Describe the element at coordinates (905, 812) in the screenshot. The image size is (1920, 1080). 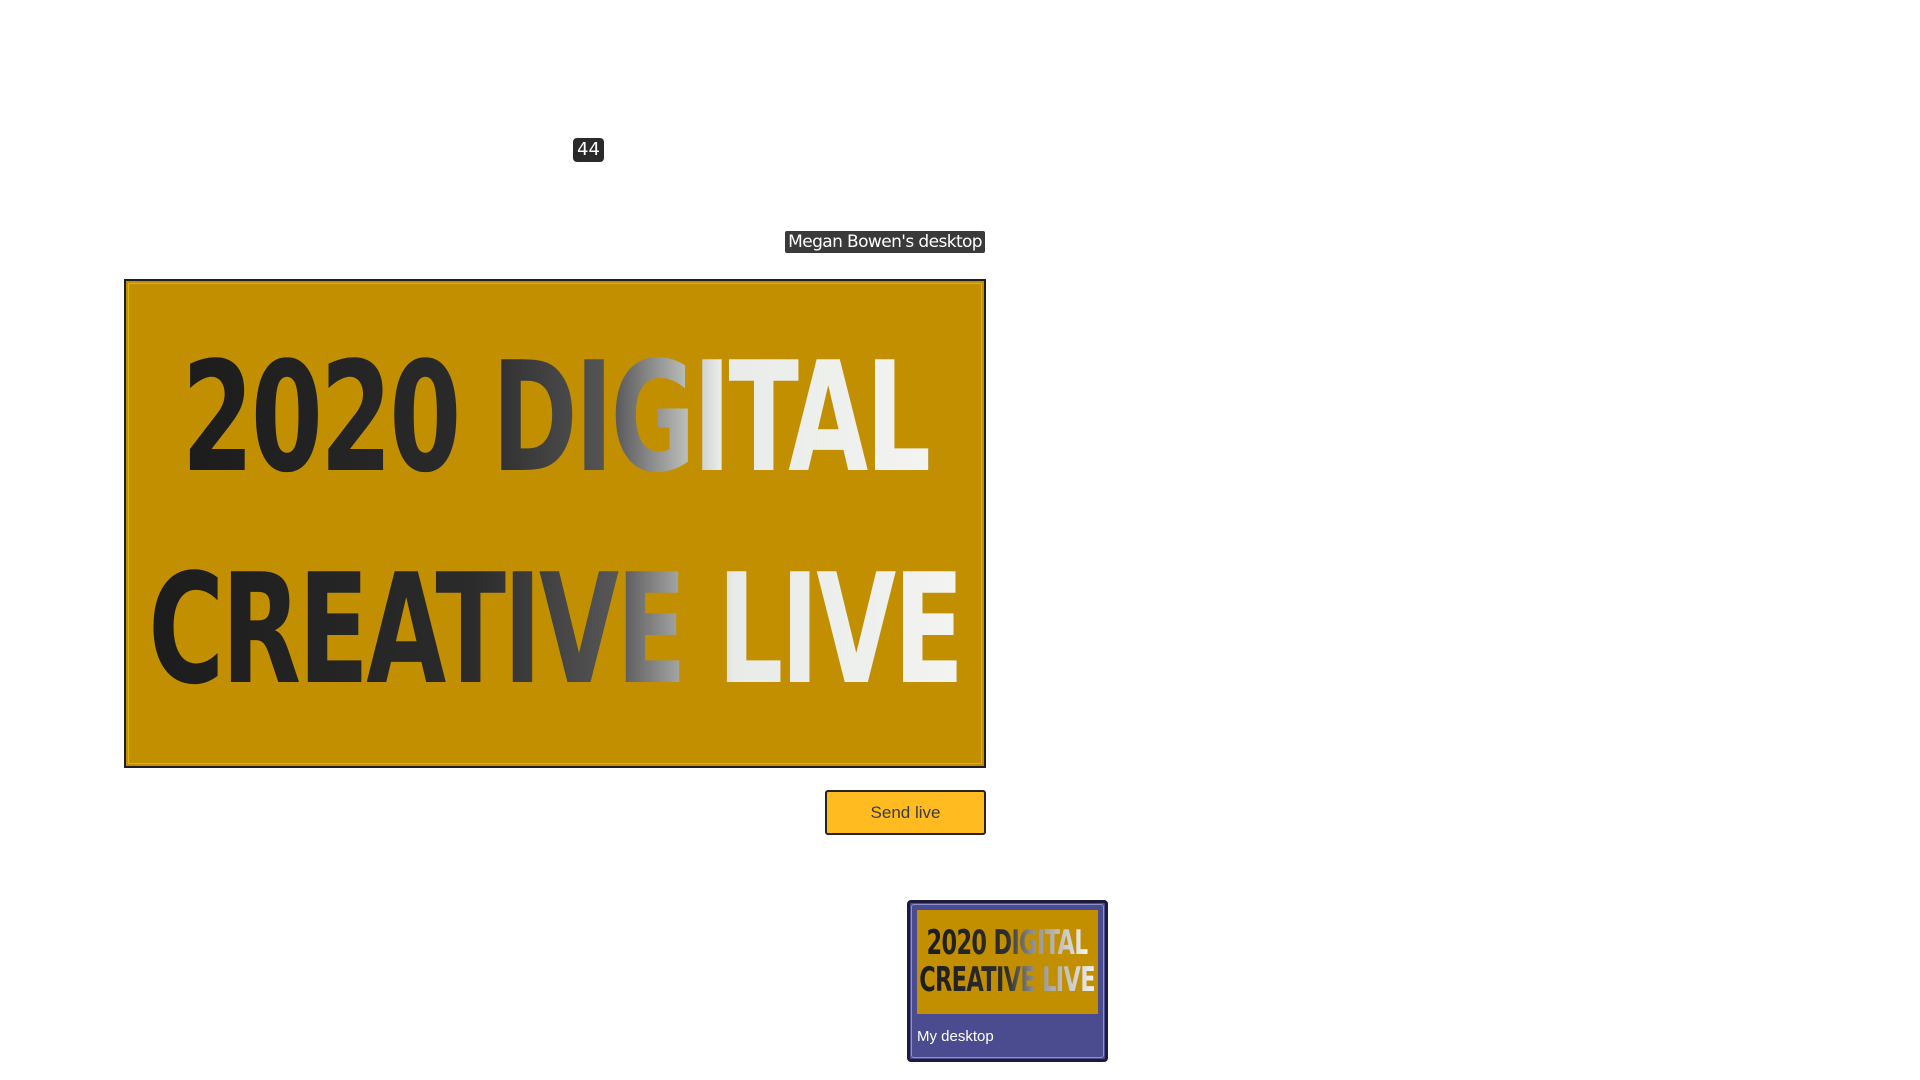
I see `send-live-button: Send live` at that location.